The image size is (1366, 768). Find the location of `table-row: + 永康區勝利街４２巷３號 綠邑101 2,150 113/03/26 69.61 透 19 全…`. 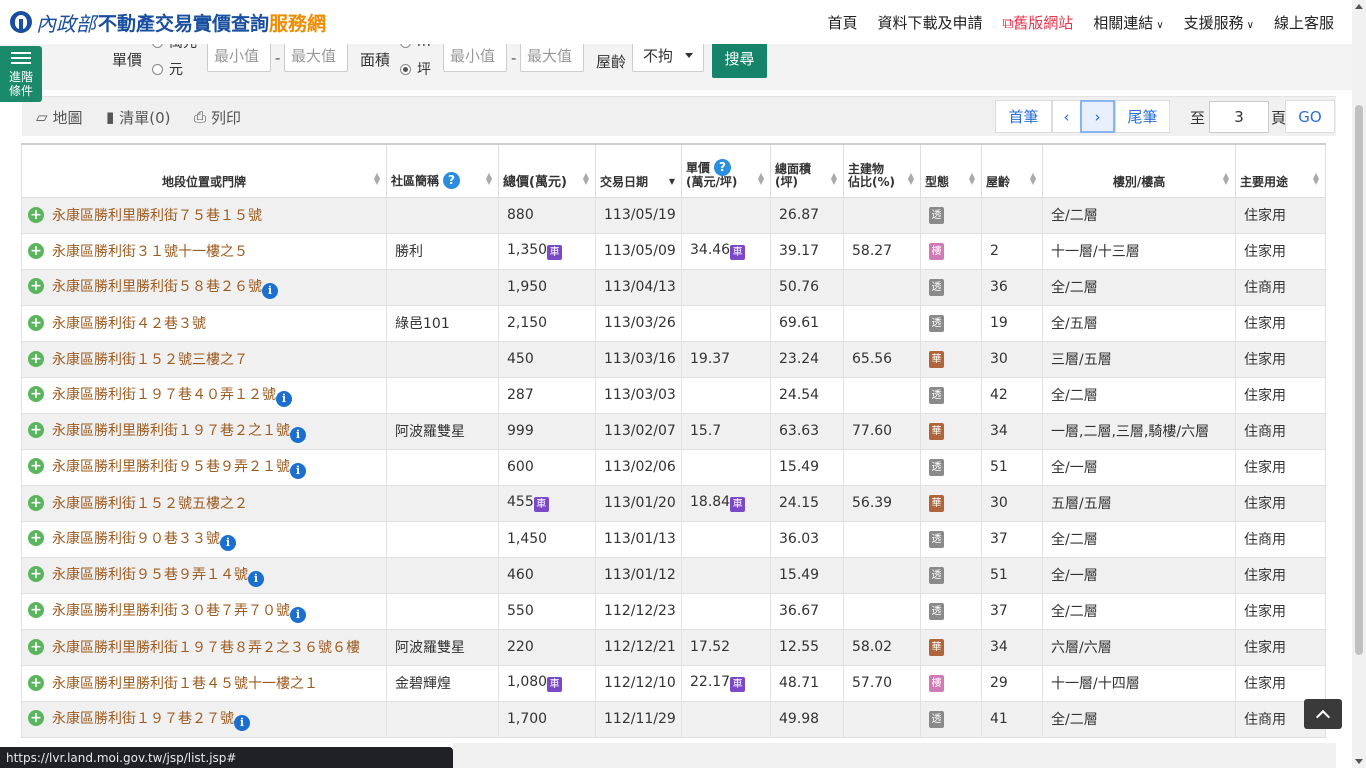

table-row: + 永康區勝利街４２巷３號 綠邑101 2,150 113/03/26 69.61 透 19 全… is located at coordinates (674, 323).